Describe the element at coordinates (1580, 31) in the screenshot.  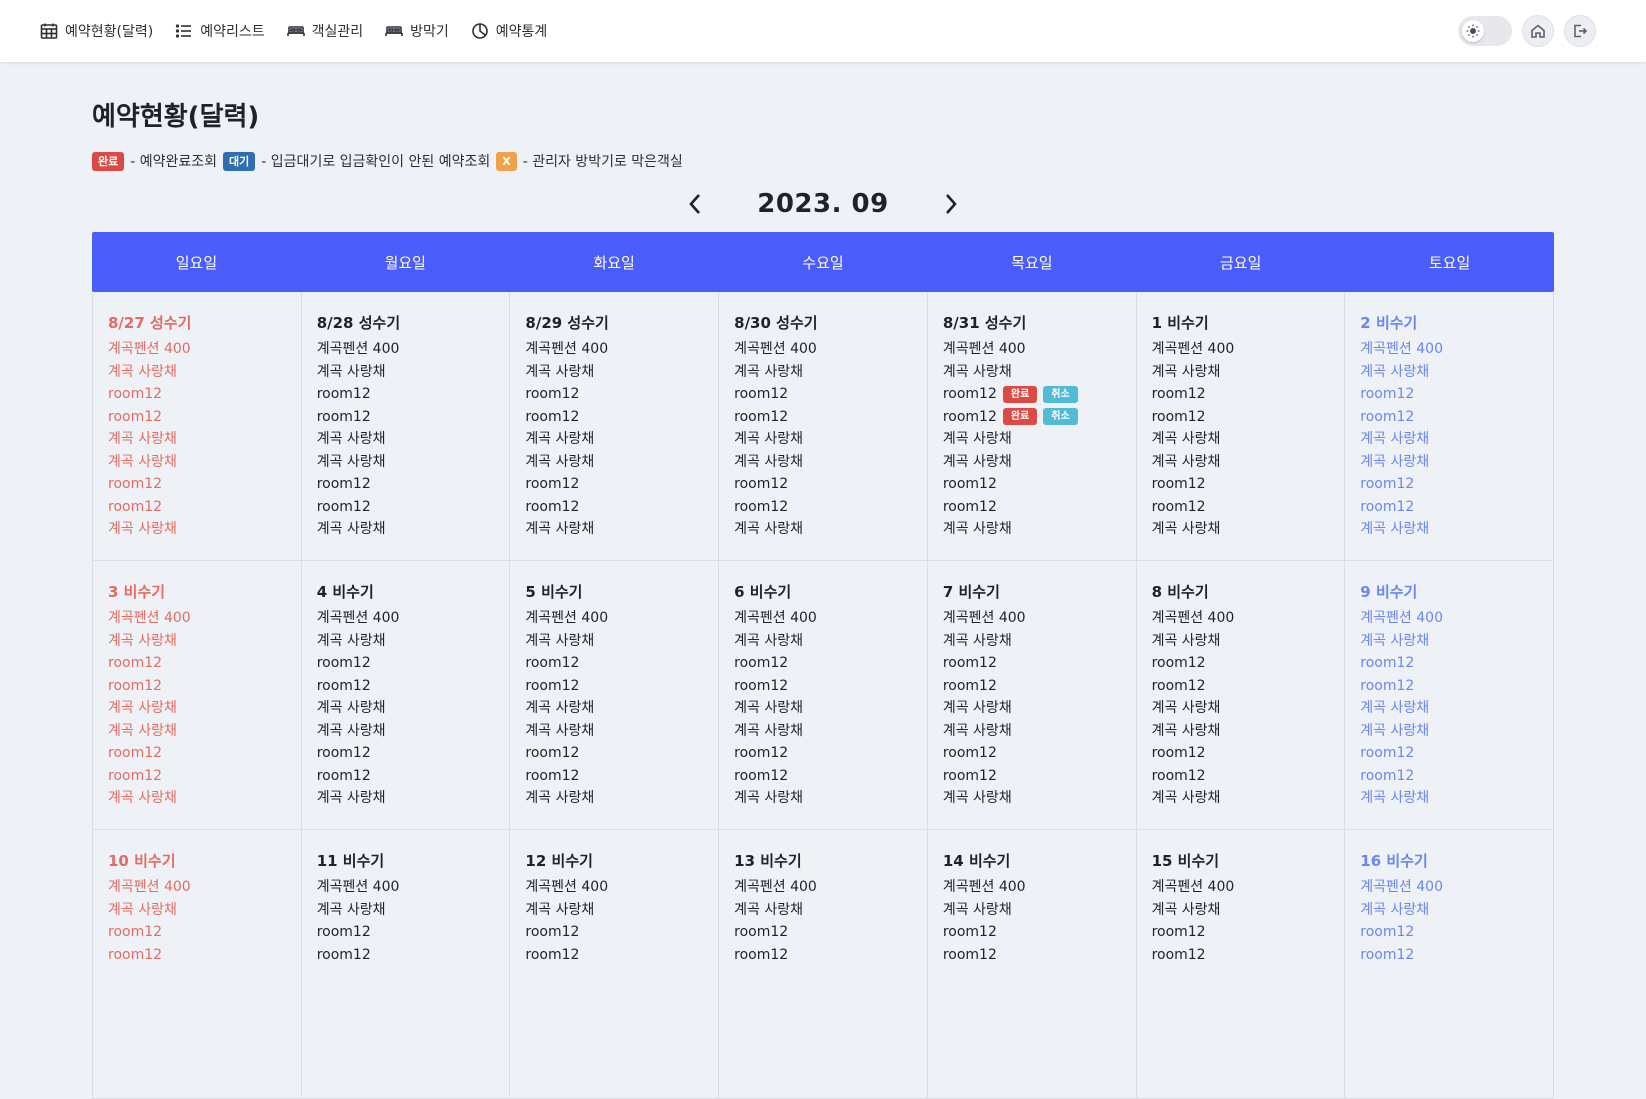
I see `logout-button` at that location.